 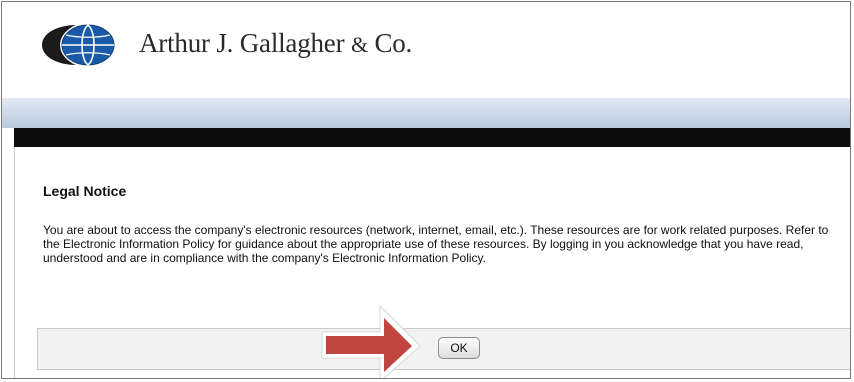 What do you see at coordinates (371, 341) in the screenshot?
I see `right-arrow-icon` at bounding box center [371, 341].